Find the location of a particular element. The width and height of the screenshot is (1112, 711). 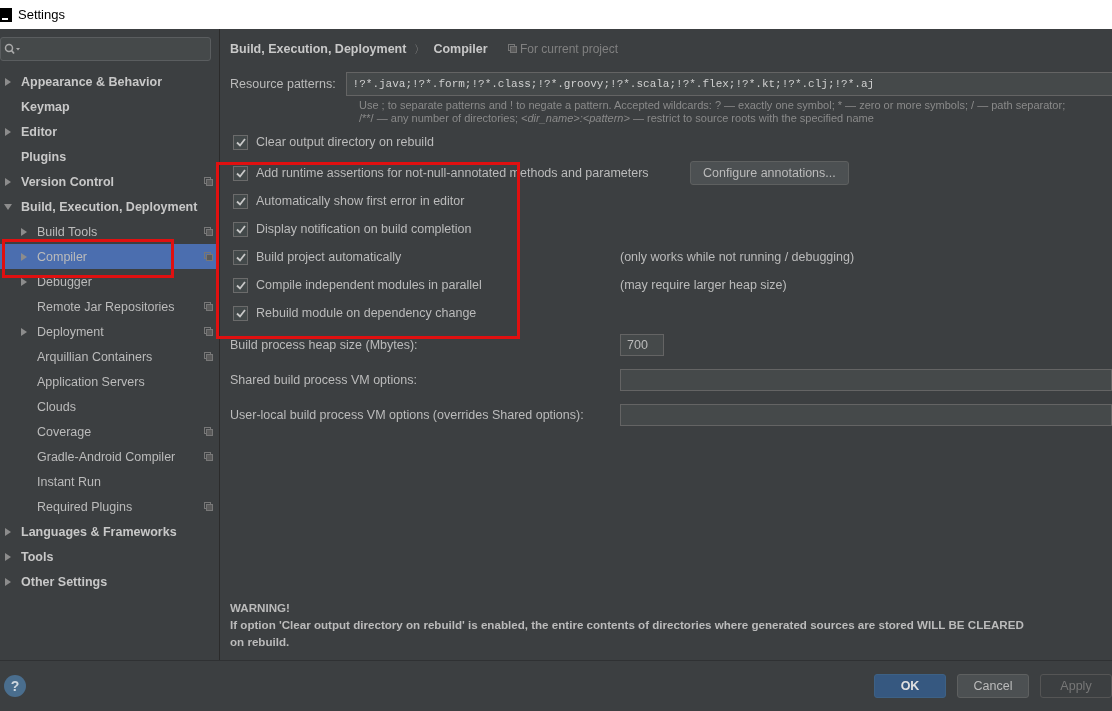

tree-item: Version Control is located at coordinates (109, 181).